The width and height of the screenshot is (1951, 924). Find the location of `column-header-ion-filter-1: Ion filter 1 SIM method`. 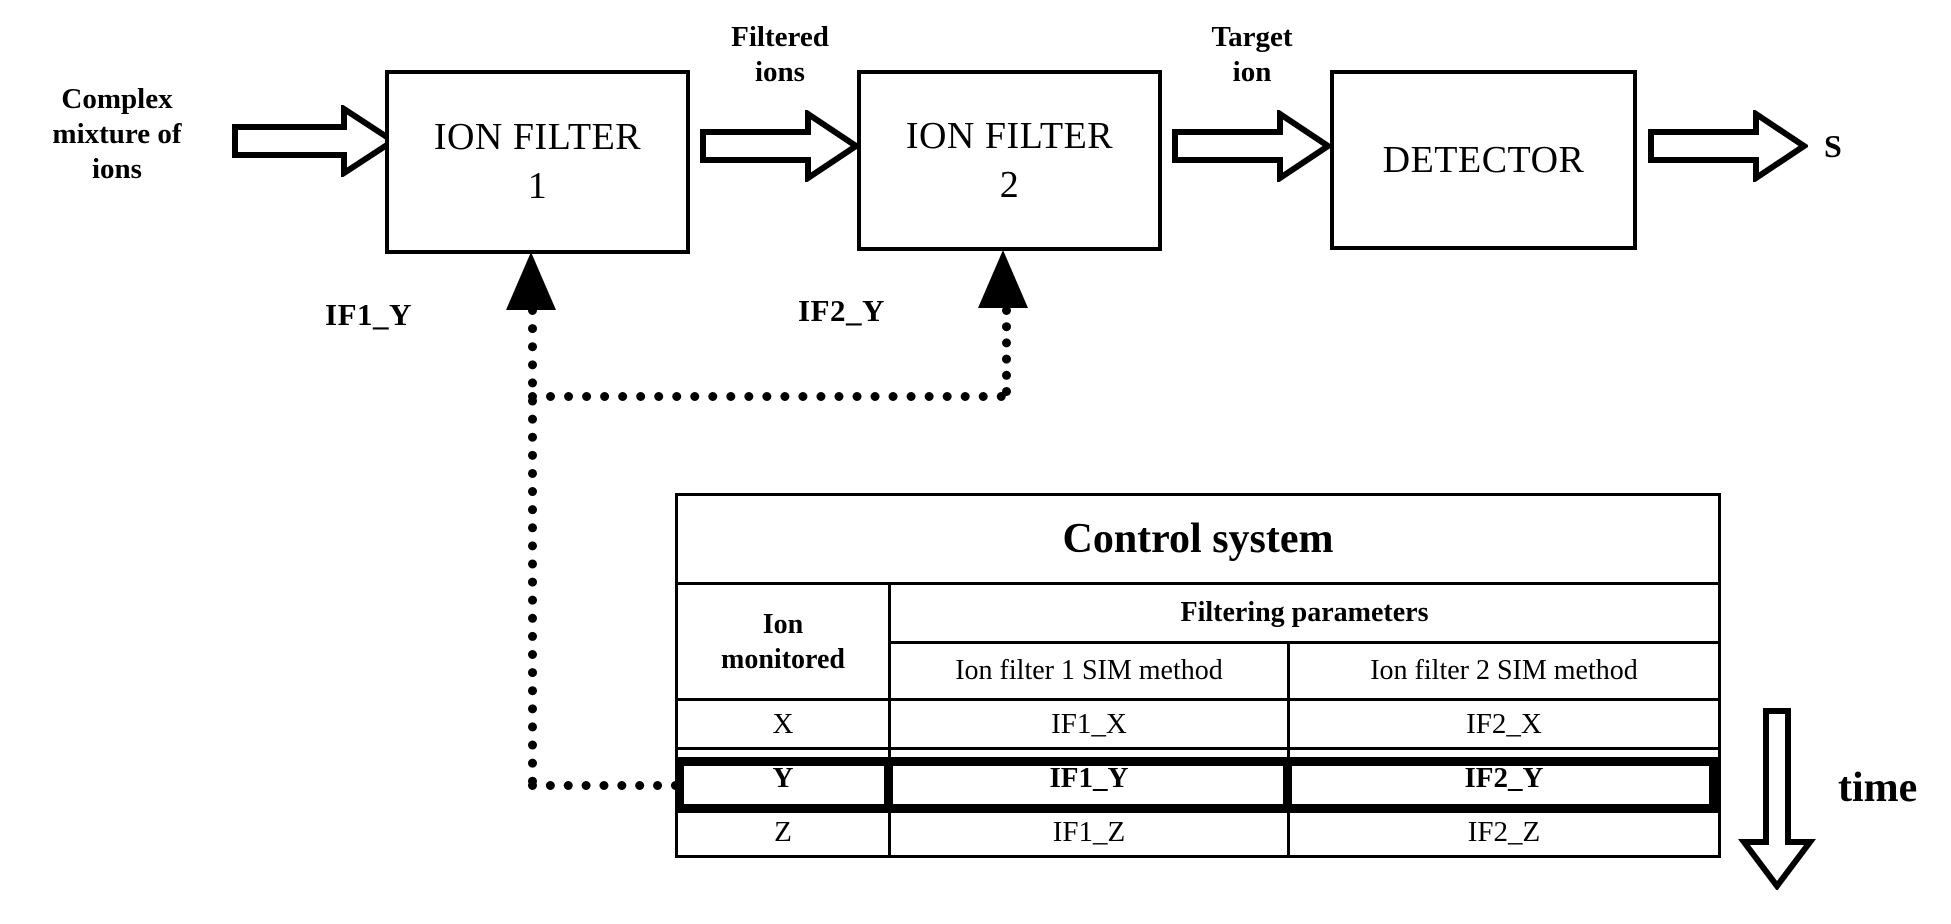

column-header-ion-filter-1: Ion filter 1 SIM method is located at coordinates (1089, 671).